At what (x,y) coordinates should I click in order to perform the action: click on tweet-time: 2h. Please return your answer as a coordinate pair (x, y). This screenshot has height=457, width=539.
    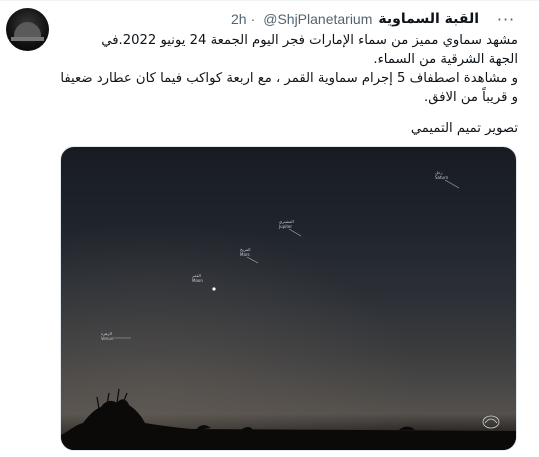
    Looking at the image, I should click on (239, 19).